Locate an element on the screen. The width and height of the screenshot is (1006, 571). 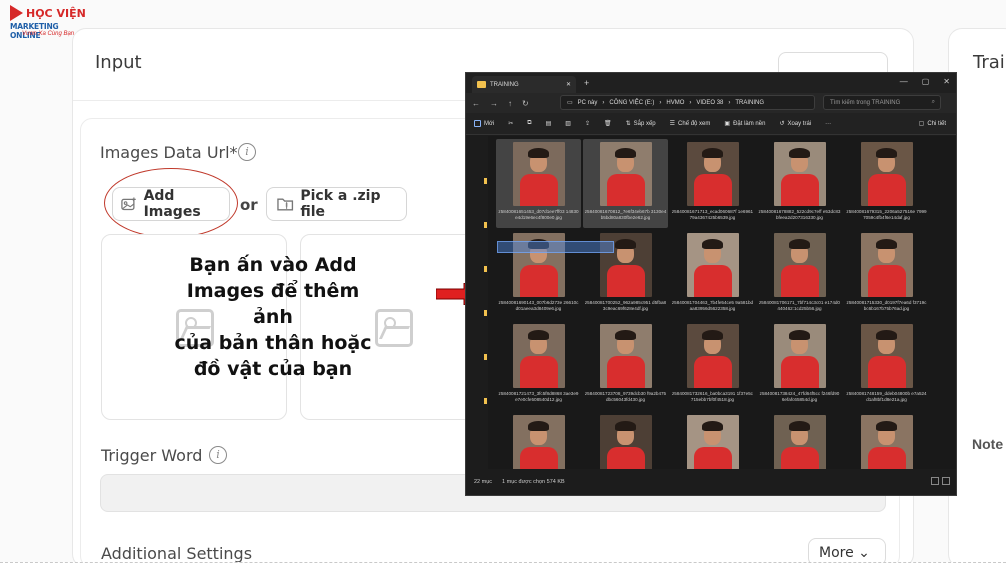
rotate-icon: ↺ is located at coordinates (782, 124).